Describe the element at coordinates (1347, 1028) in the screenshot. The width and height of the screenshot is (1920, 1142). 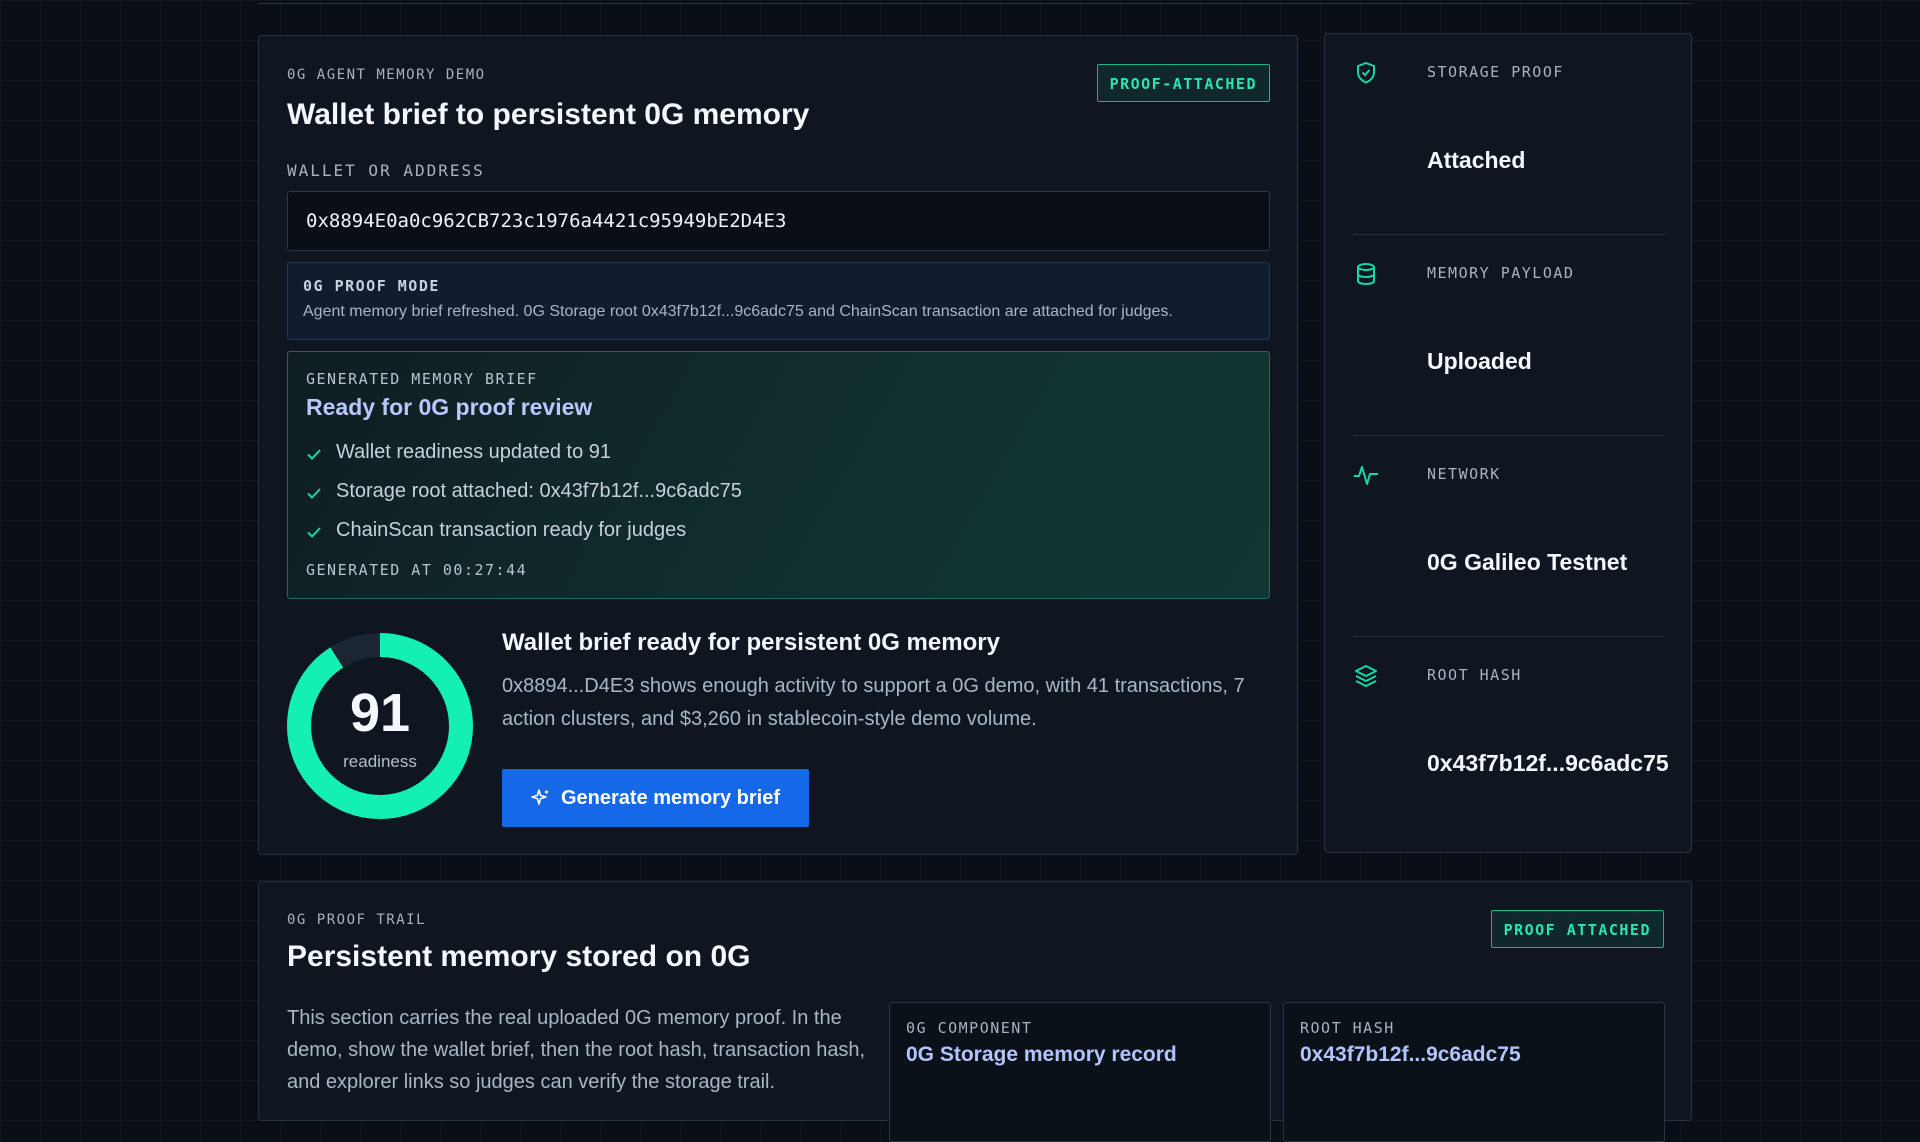
I see `card-label: ROOT HASH` at that location.